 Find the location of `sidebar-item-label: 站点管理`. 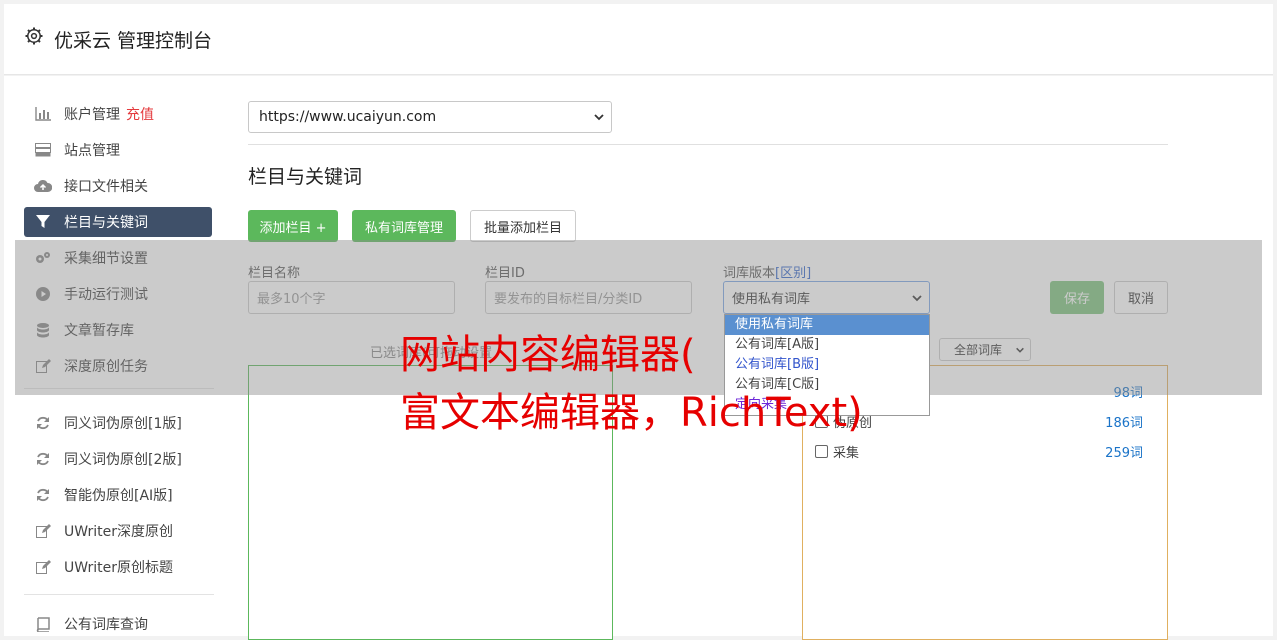

sidebar-item-label: 站点管理 is located at coordinates (92, 151).